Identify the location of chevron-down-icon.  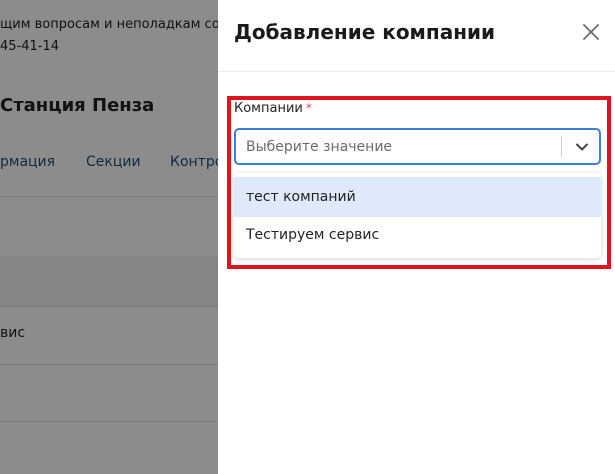
(582, 147).